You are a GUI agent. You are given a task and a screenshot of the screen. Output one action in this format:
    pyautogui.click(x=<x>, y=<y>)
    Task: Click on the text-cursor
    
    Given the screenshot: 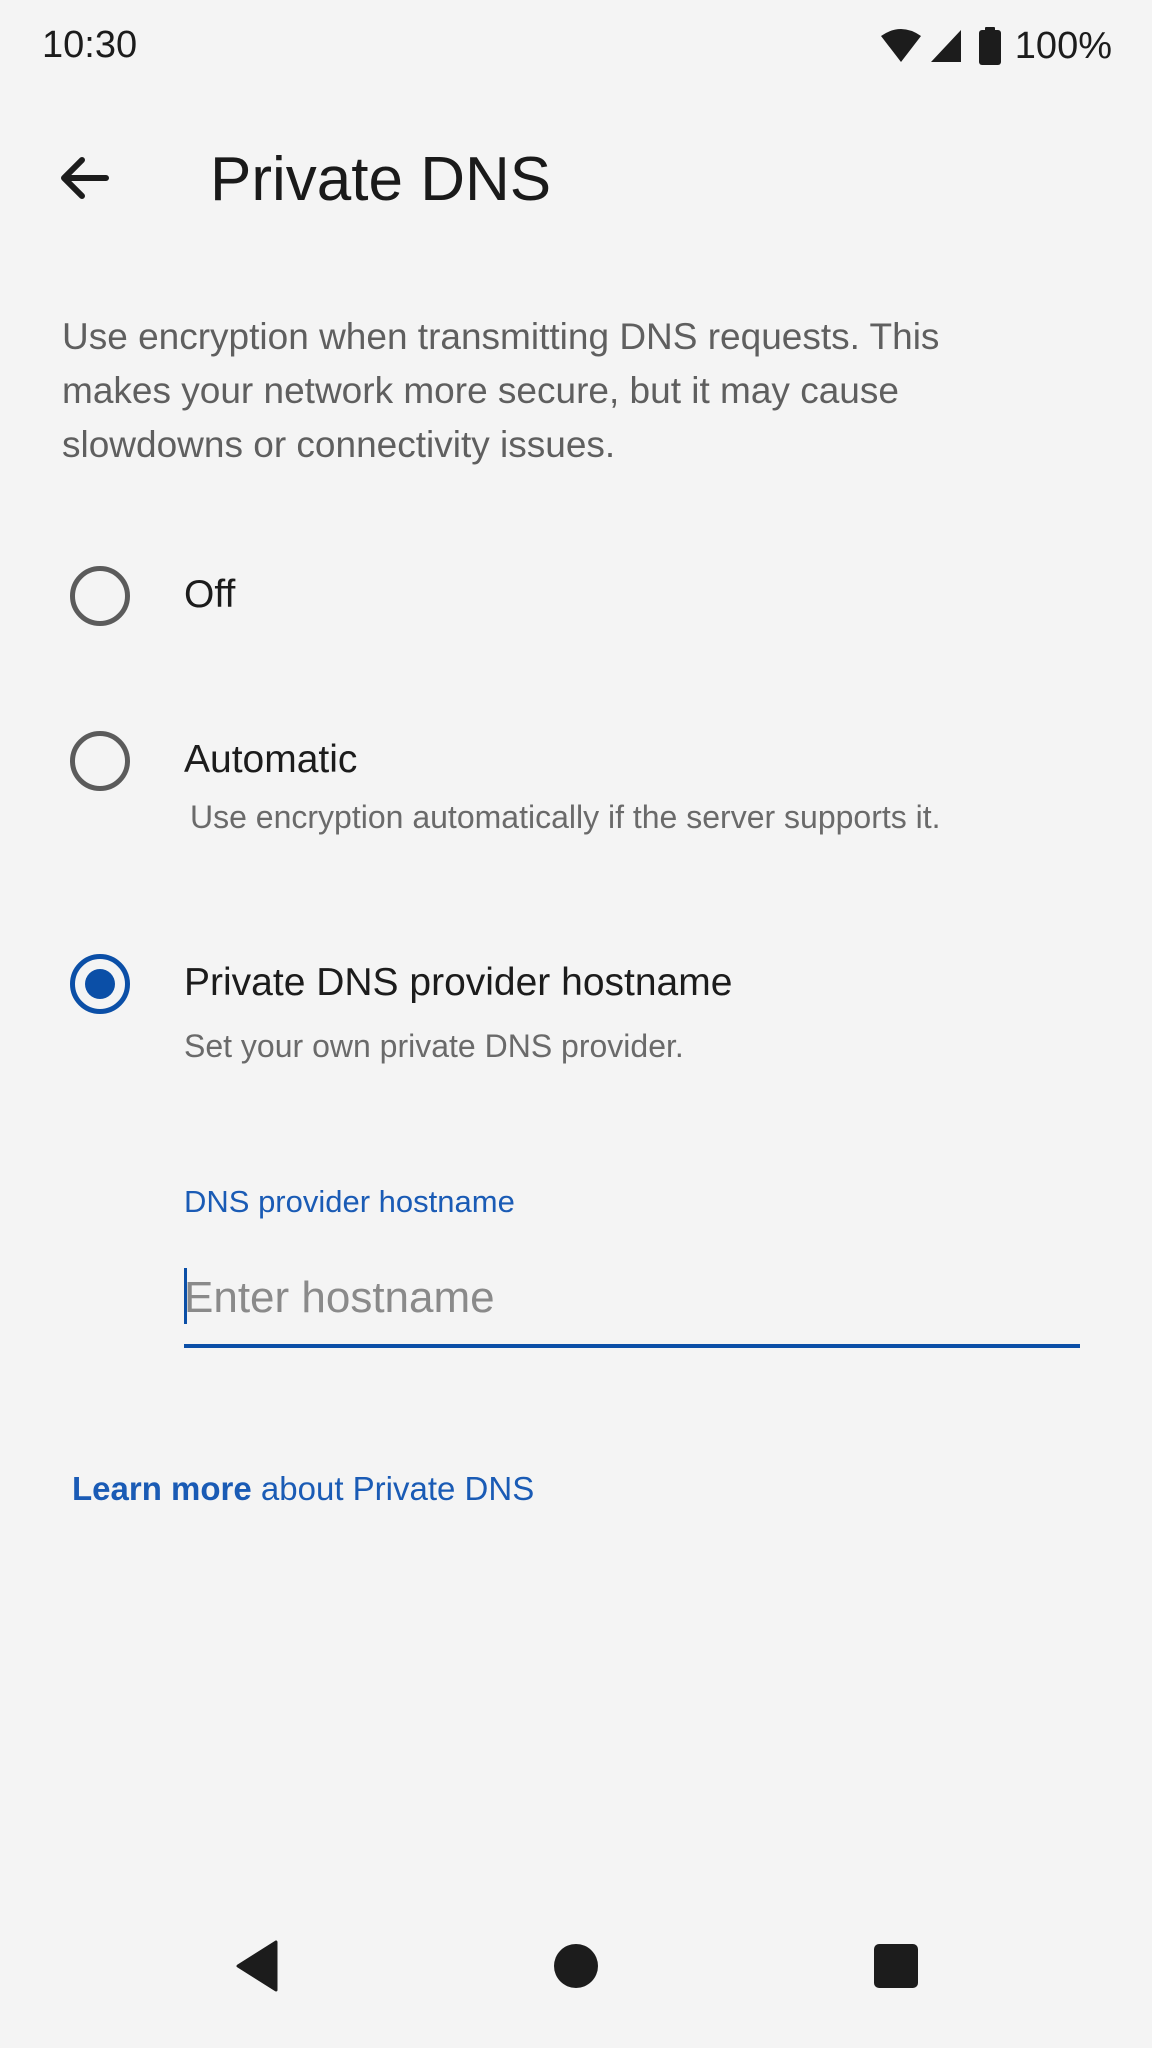 What is the action you would take?
    pyautogui.click(x=185, y=1296)
    